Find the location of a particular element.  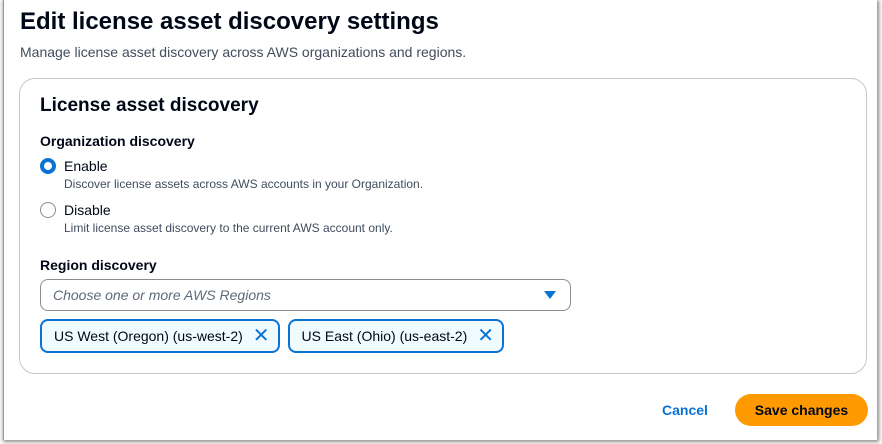

organization-discovery-label: Organization discovery is located at coordinates (117, 141).